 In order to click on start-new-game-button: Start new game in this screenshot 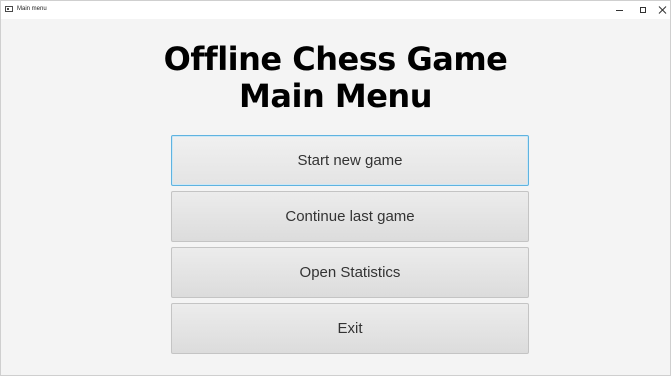, I will do `click(350, 160)`.